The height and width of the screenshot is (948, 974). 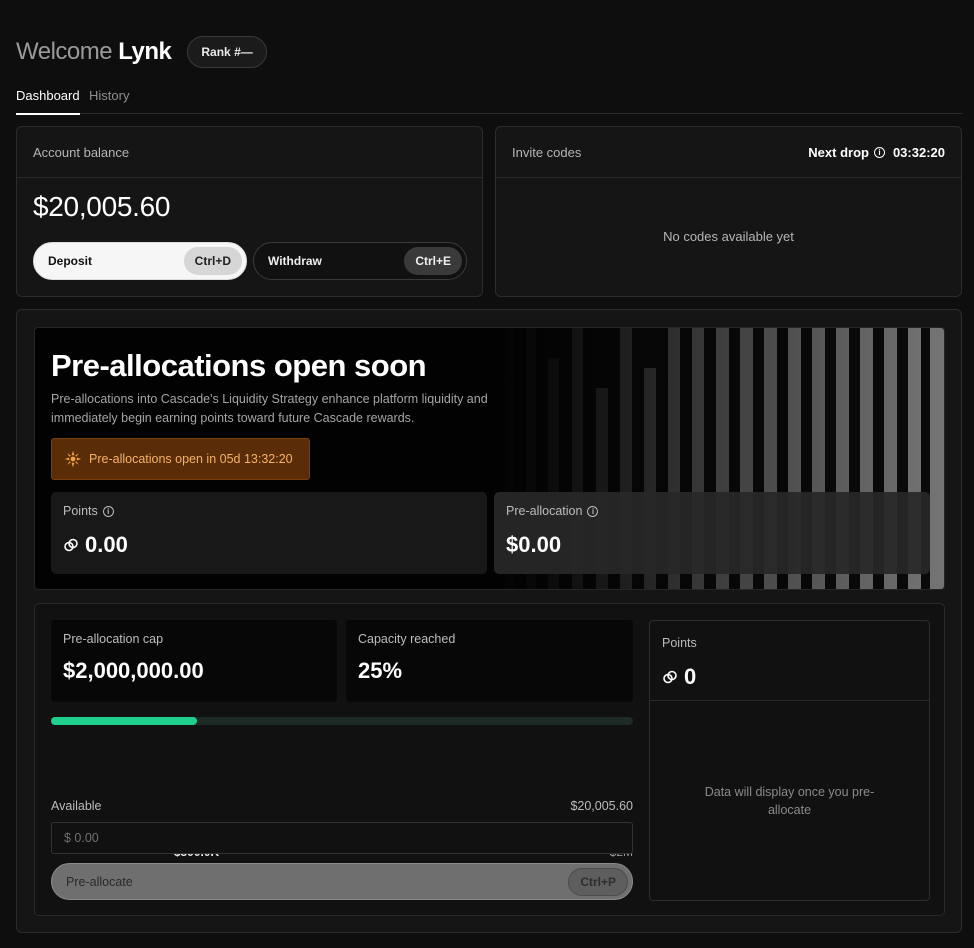 I want to click on page-header: Welcome Lynk Rank #—, so click(x=141, y=52).